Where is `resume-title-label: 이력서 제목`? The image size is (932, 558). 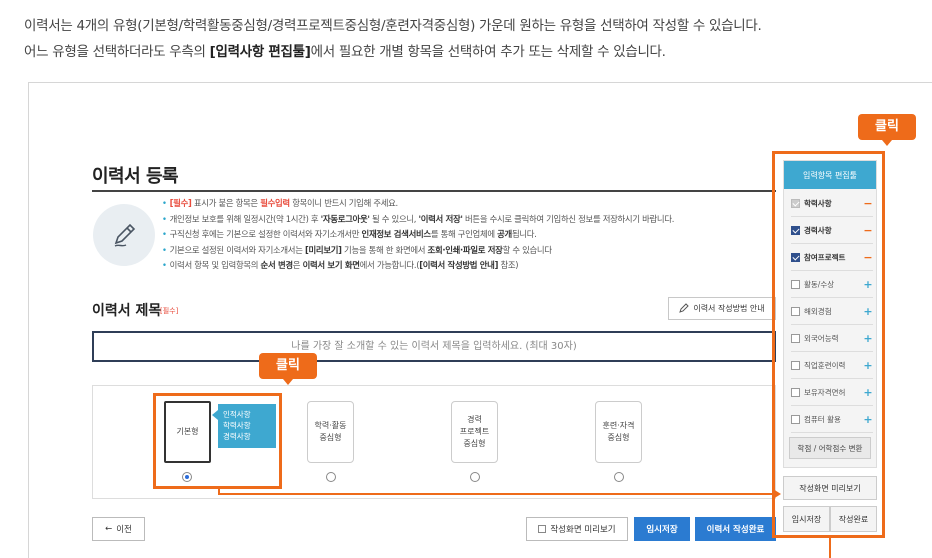 resume-title-label: 이력서 제목 is located at coordinates (127, 311).